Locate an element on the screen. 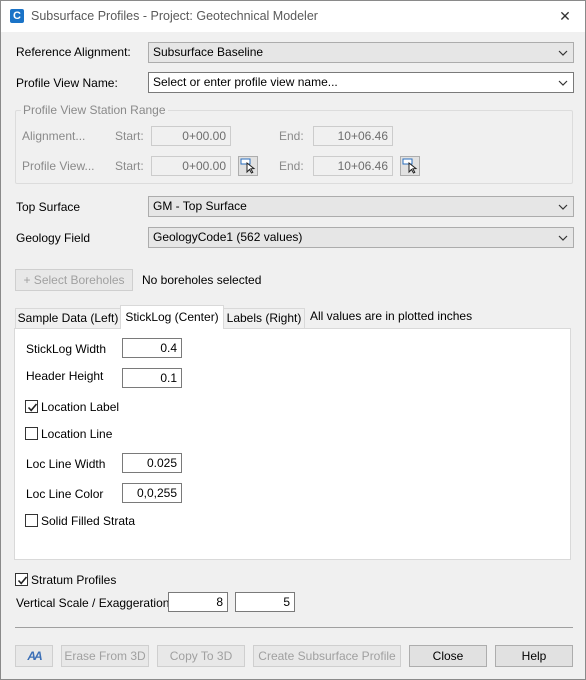 Image resolution: width=586 pixels, height=680 pixels. profile-end-label: End: is located at coordinates (291, 166).